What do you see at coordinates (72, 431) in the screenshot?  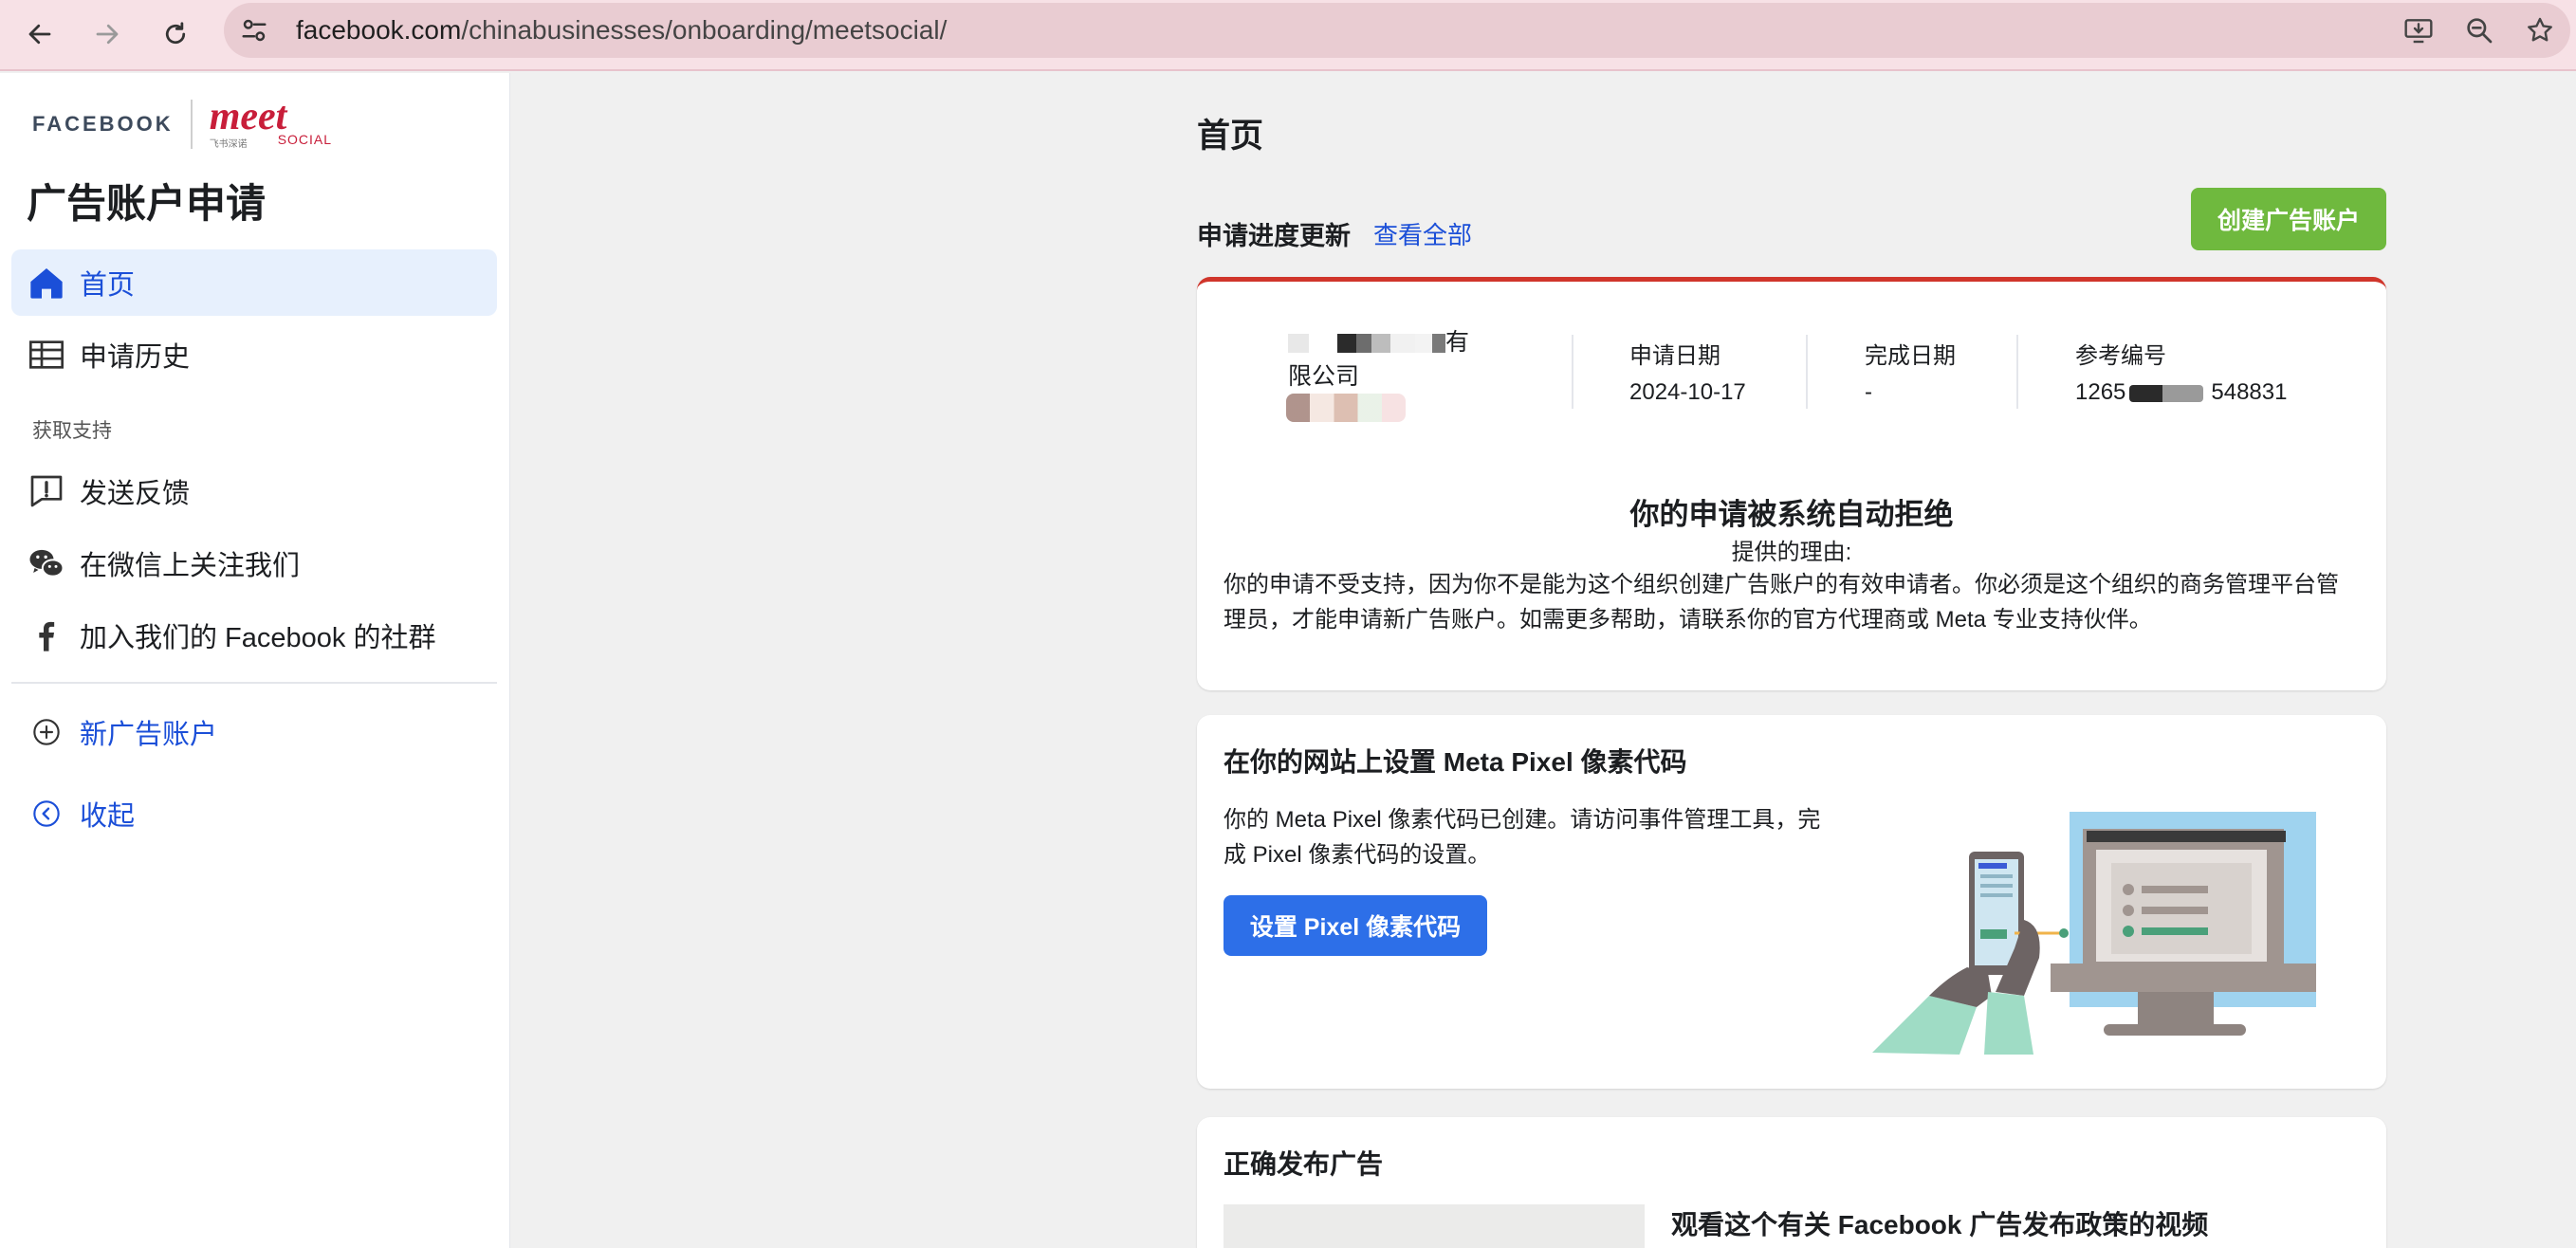 I see `support-section-label: 获取支持` at bounding box center [72, 431].